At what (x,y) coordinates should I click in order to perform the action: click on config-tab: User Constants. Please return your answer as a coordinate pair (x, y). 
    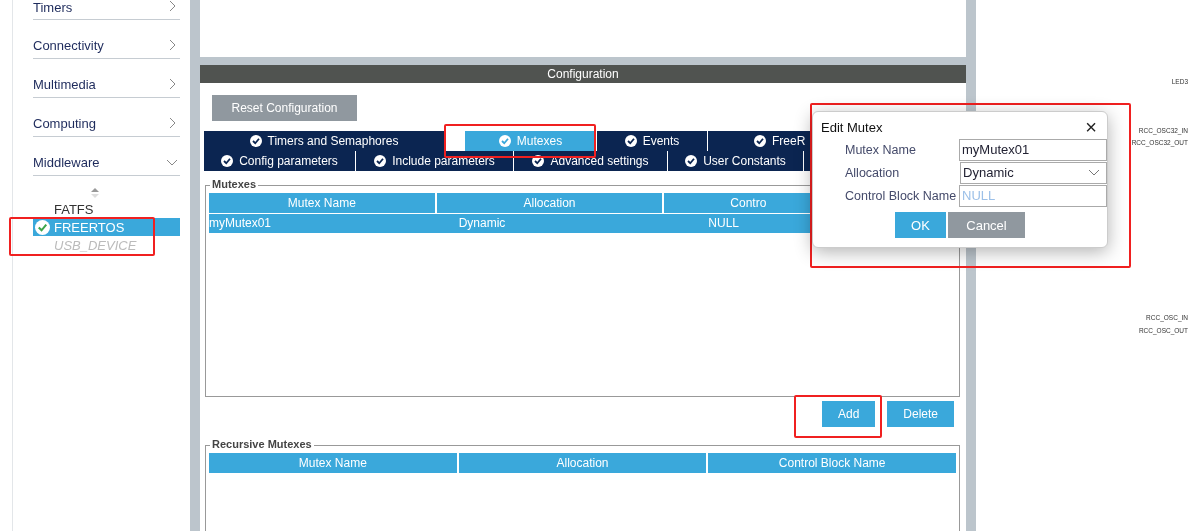
    Looking at the image, I should click on (735, 161).